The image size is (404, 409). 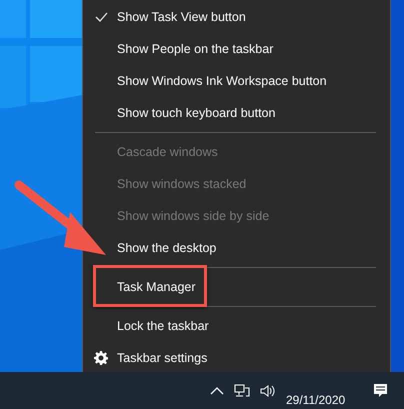 I want to click on volume-icon, so click(x=268, y=391).